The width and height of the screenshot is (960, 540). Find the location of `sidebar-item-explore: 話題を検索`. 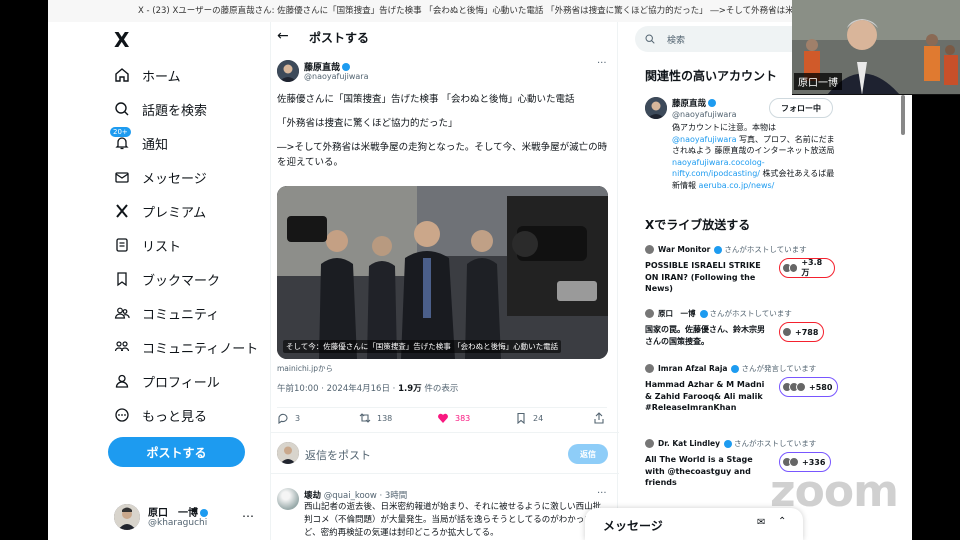

sidebar-item-explore: 話題を検索 is located at coordinates (160, 109).